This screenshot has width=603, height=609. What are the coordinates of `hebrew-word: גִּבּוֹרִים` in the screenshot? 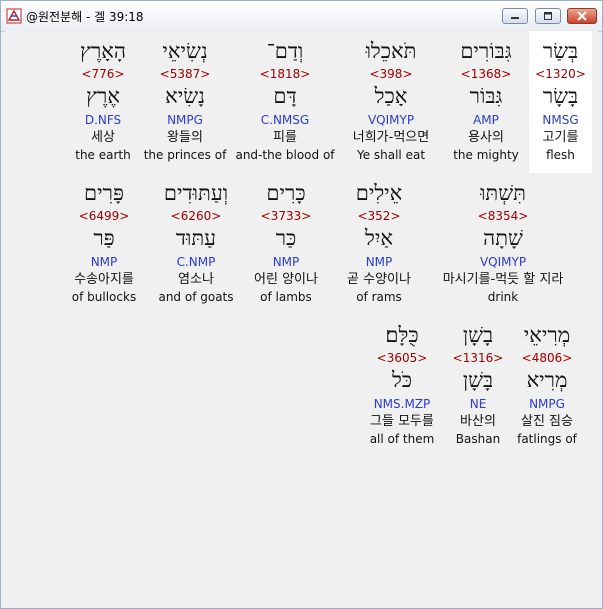 It's located at (486, 51).